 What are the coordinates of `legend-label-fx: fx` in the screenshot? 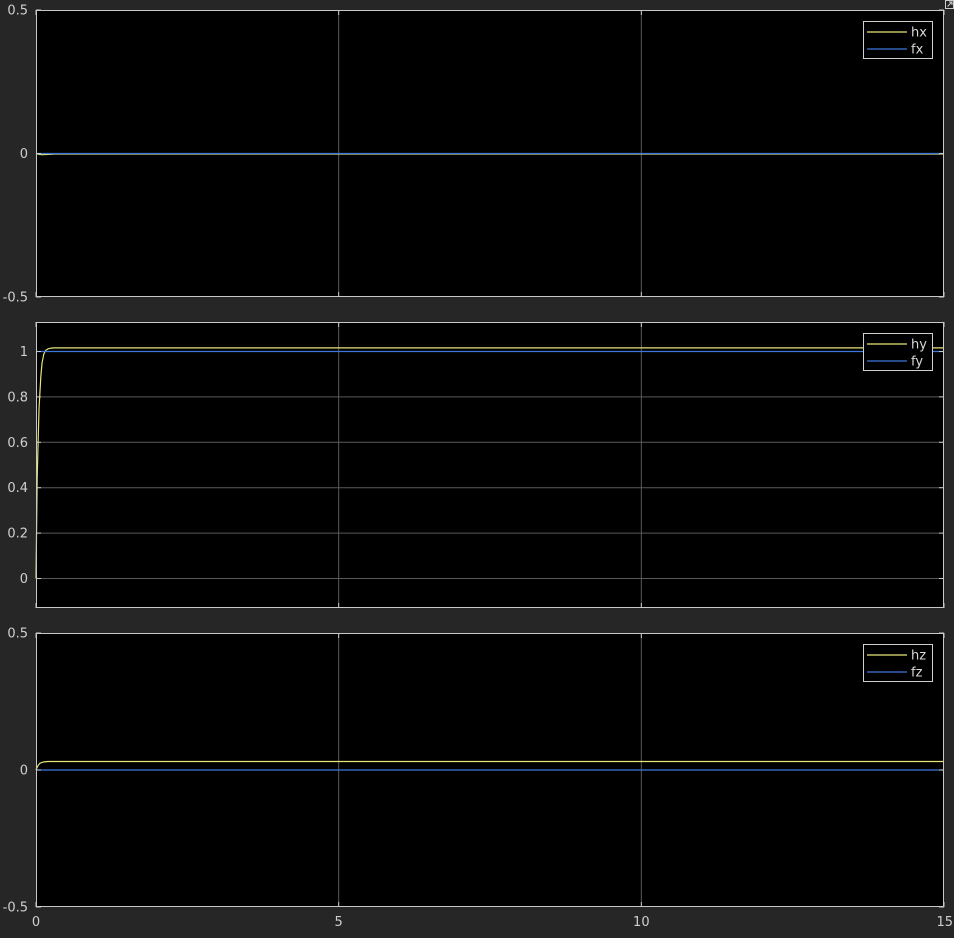 It's located at (917, 50).